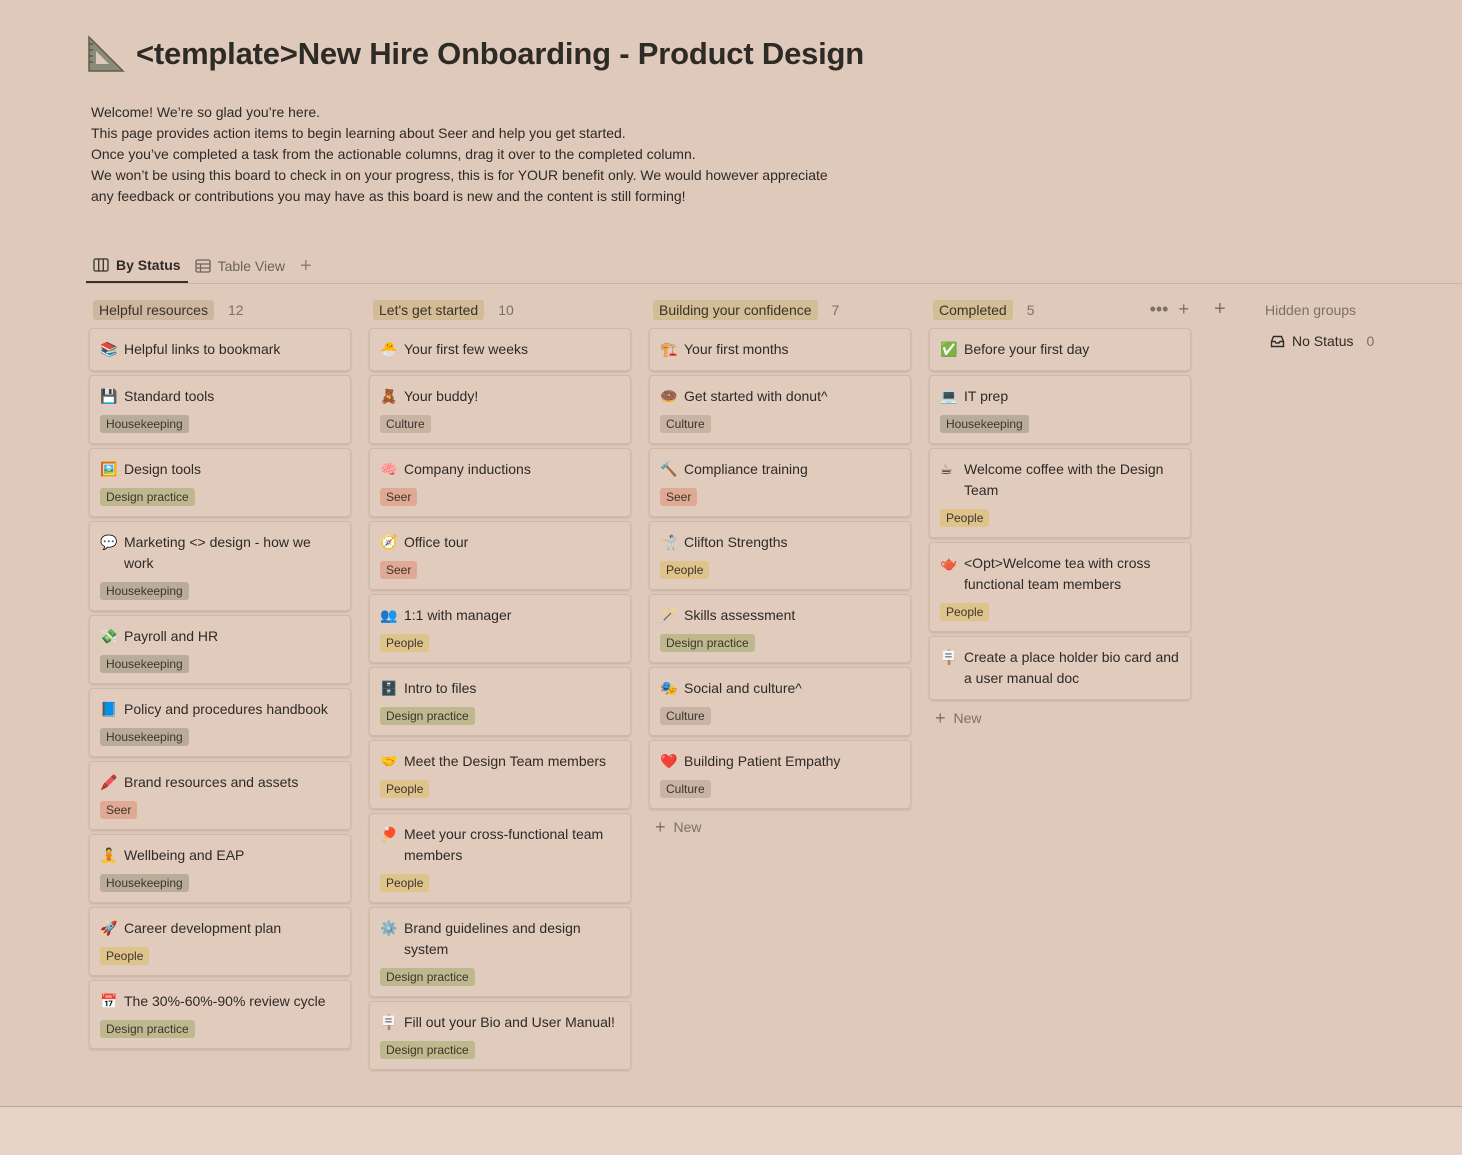 This screenshot has width=1462, height=1155. I want to click on card-tag: People, so click(405, 789).